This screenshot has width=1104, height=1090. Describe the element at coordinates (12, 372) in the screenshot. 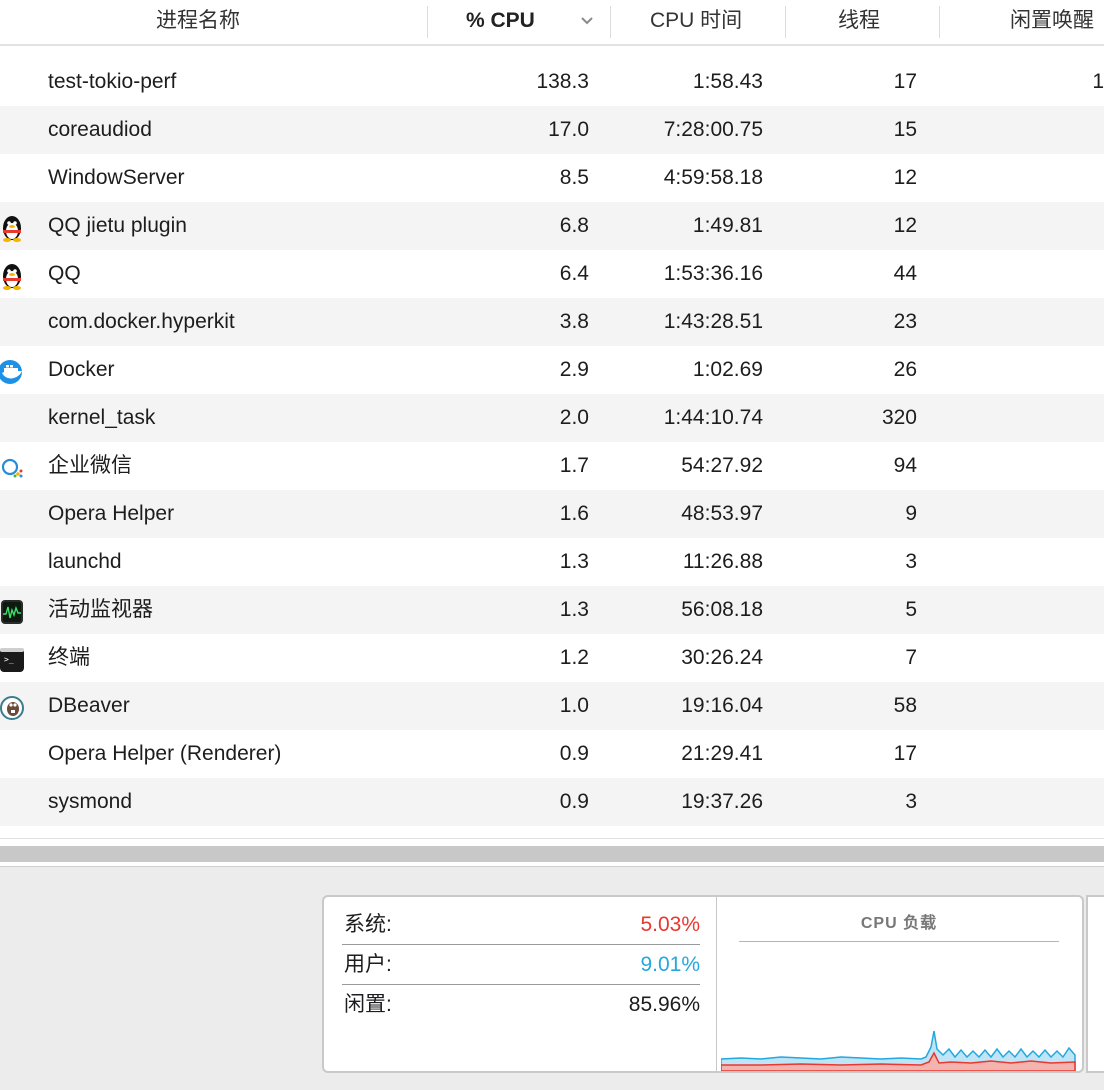

I see `docker-whale-icon` at that location.